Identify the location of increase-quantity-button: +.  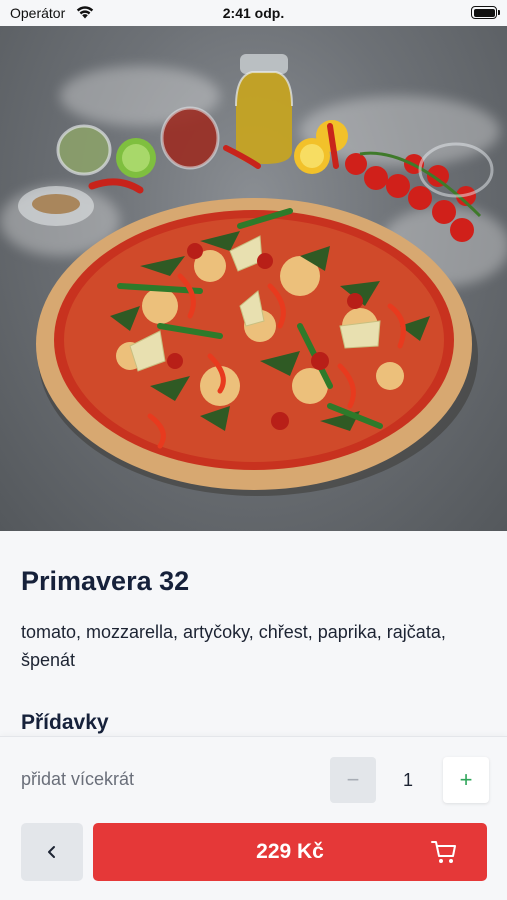
(466, 780).